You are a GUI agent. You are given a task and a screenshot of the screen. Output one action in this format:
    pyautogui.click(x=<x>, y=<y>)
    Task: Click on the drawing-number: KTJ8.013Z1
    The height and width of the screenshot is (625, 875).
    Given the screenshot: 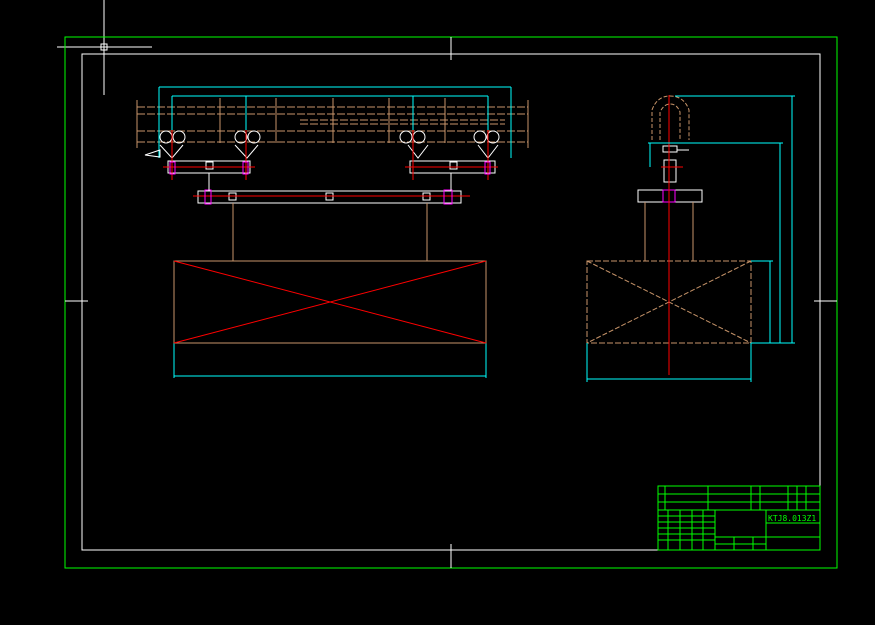 What is the action you would take?
    pyautogui.click(x=792, y=518)
    